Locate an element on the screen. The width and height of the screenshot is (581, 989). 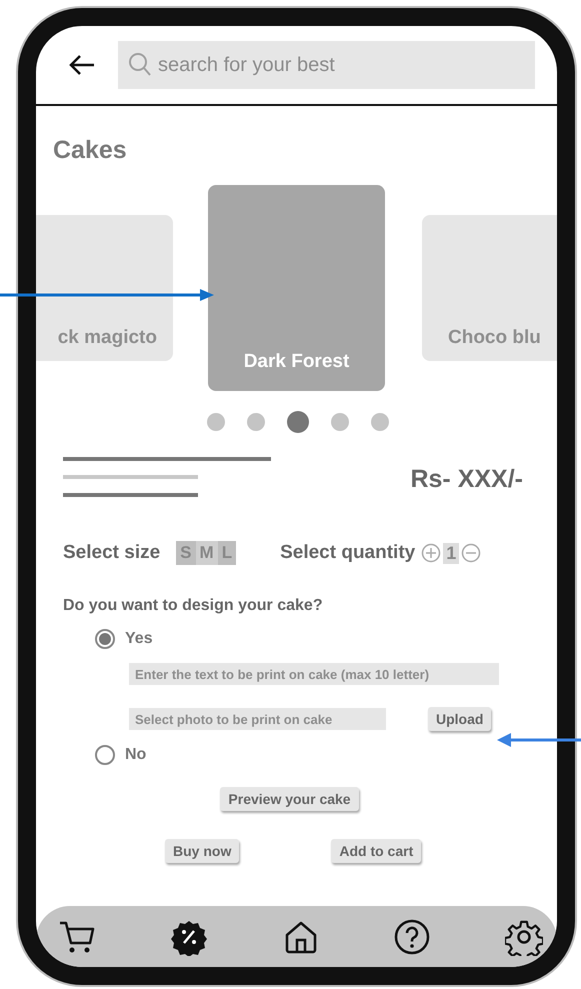
option-label: No is located at coordinates (135, 755).